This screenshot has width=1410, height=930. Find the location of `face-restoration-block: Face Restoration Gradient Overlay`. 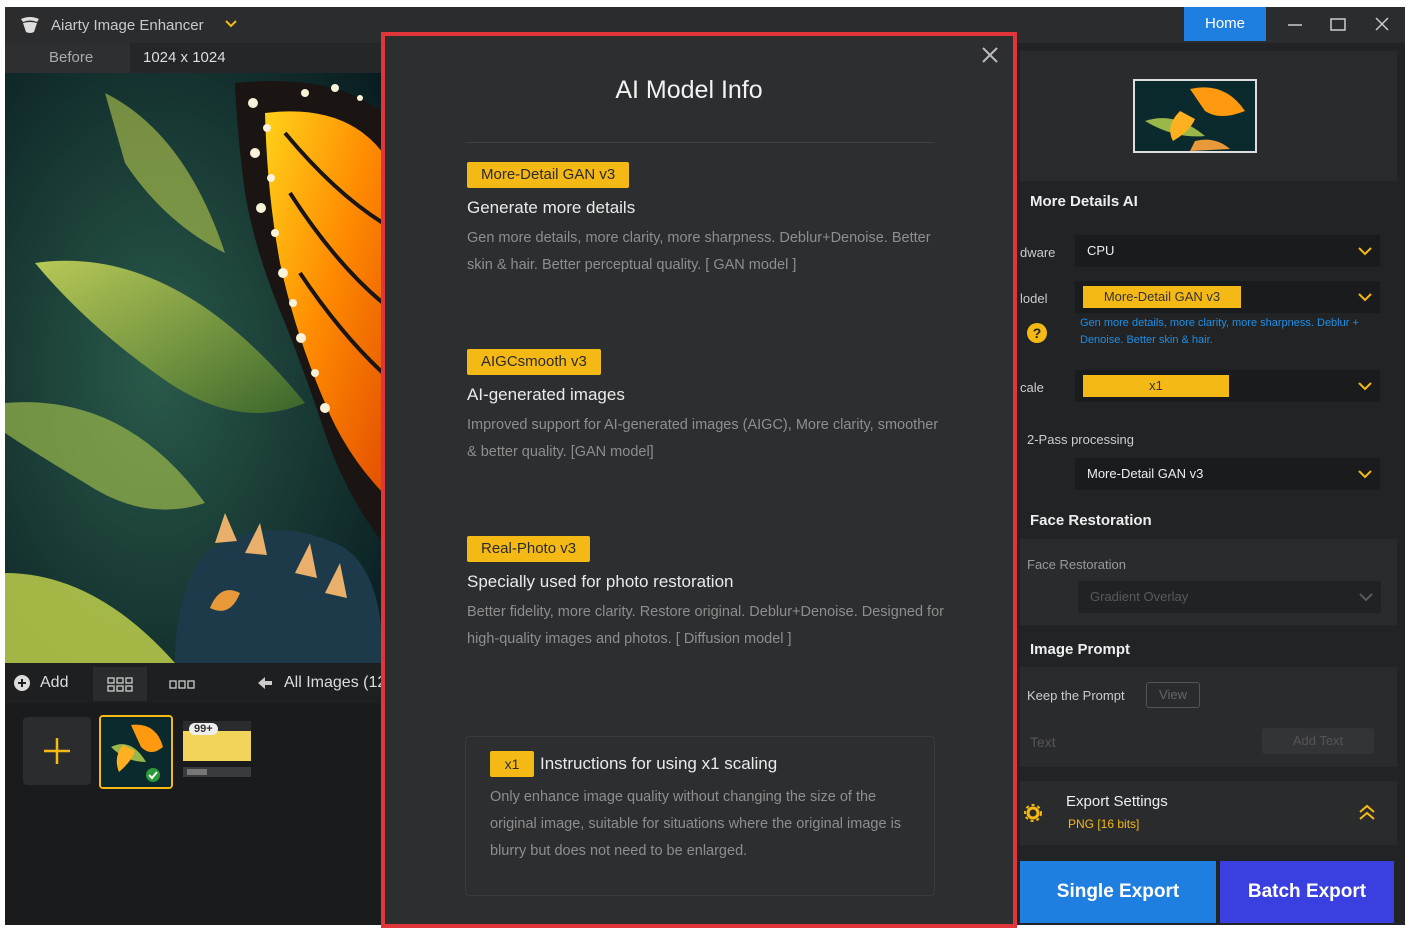

face-restoration-block: Face Restoration Gradient Overlay is located at coordinates (1208, 582).